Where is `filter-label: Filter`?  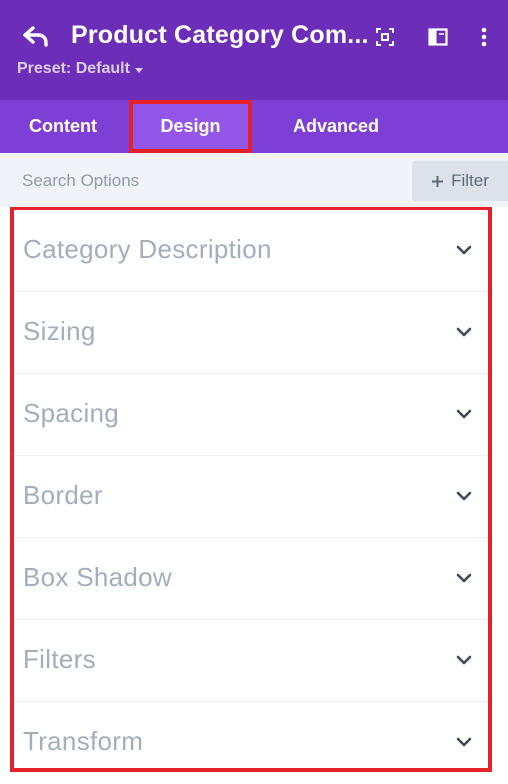 filter-label: Filter is located at coordinates (470, 180).